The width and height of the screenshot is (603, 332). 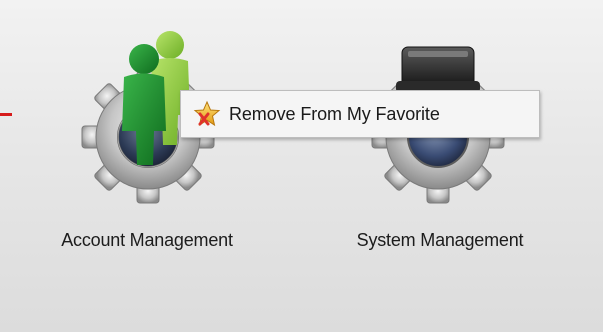 What do you see at coordinates (334, 113) in the screenshot?
I see `menu-item-label: Remove From My Favorite` at bounding box center [334, 113].